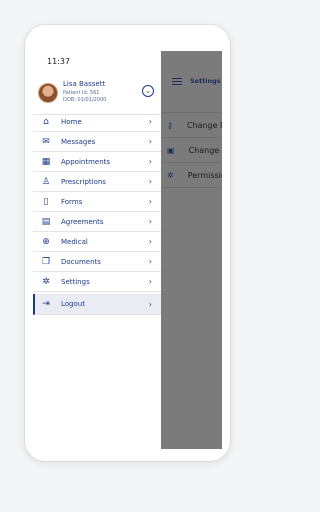  What do you see at coordinates (59, 61) in the screenshot?
I see `status-time: 11:37` at bounding box center [59, 61].